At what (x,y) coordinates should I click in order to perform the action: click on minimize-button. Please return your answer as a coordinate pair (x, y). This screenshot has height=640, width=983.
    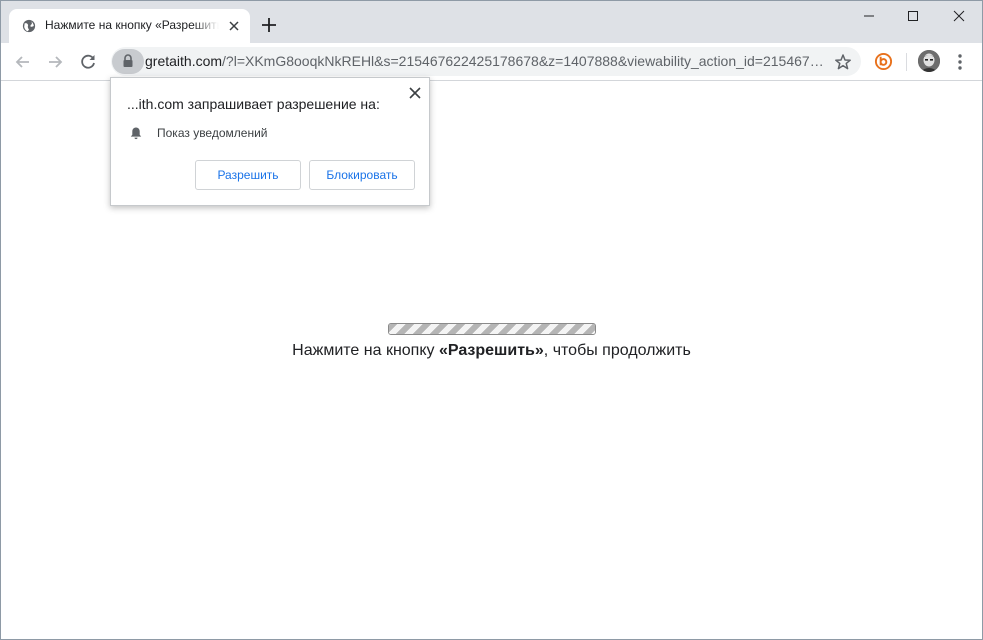
    Looking at the image, I should click on (869, 16).